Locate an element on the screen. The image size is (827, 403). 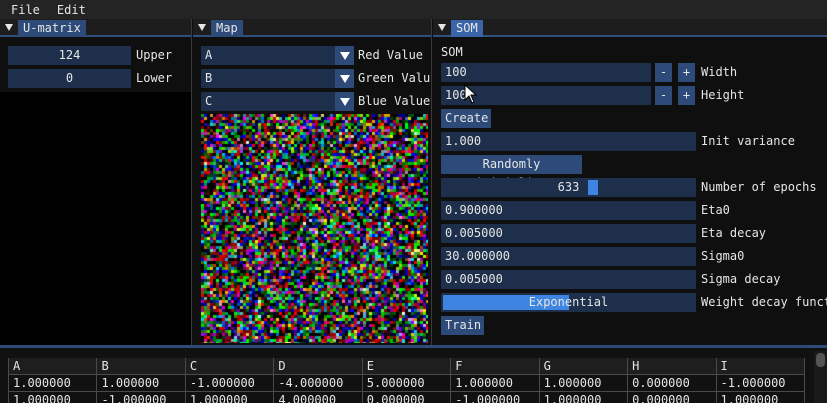
map-titlebar: Map is located at coordinates (312, 28).